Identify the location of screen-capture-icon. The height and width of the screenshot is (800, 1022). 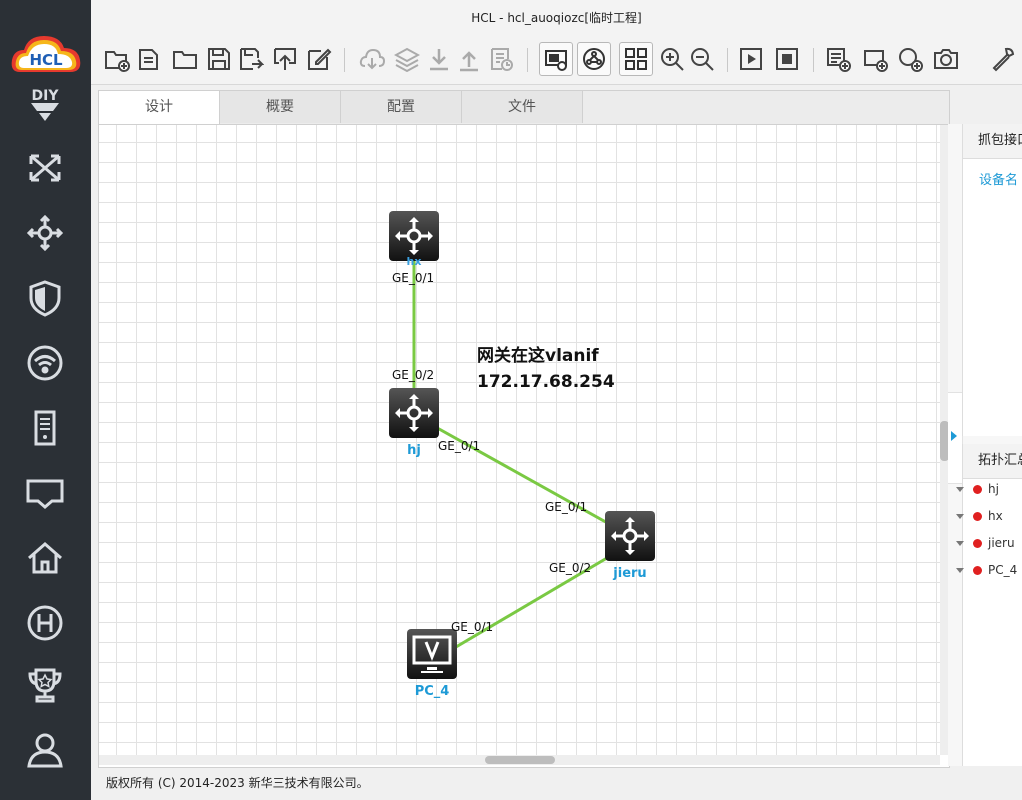
(556, 59).